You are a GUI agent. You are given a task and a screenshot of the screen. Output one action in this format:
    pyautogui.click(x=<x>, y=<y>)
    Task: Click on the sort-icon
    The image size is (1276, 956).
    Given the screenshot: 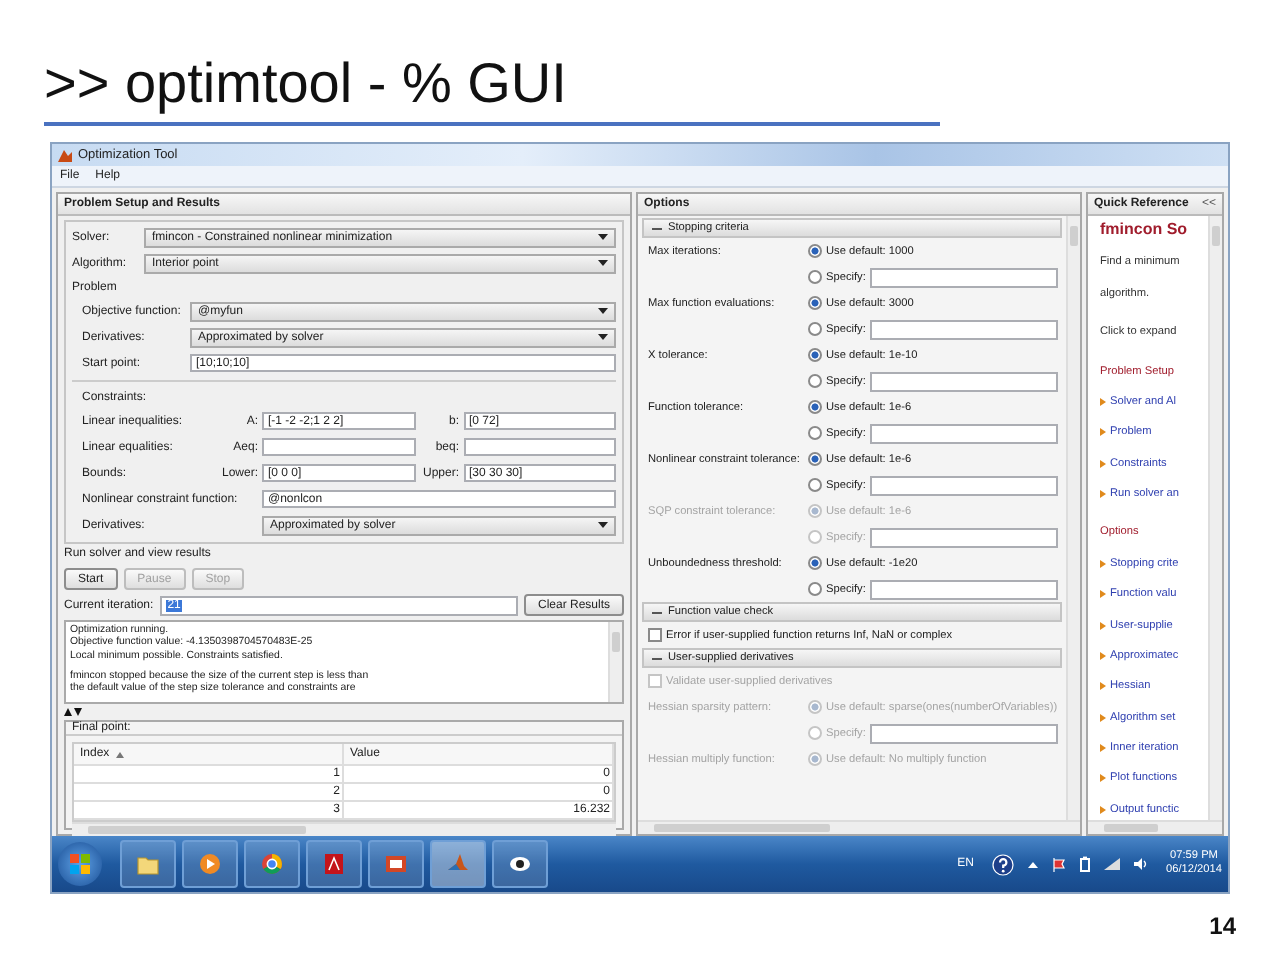 What is the action you would take?
    pyautogui.click(x=119, y=754)
    